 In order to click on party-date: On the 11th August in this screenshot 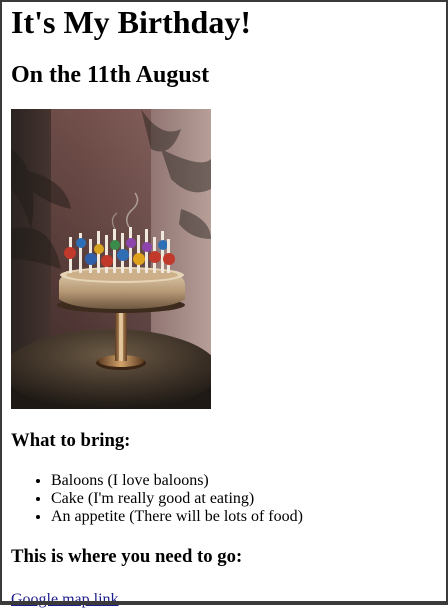, I will do `click(110, 75)`.